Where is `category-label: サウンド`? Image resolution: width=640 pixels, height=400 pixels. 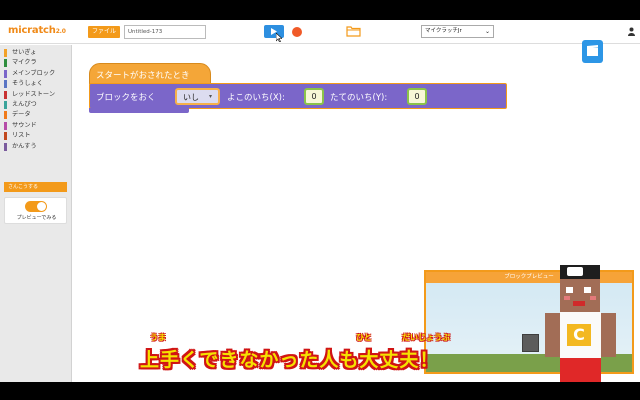
category-label: サウンド is located at coordinates (24, 125).